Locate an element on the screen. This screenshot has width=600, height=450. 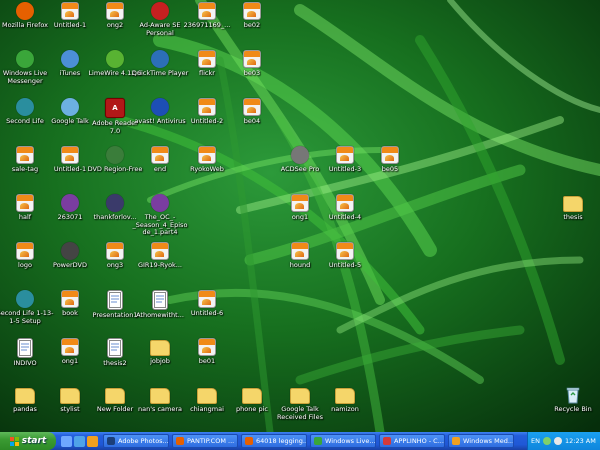
desktop-icon: Recycle Bin is located at coordinates (573, 408).